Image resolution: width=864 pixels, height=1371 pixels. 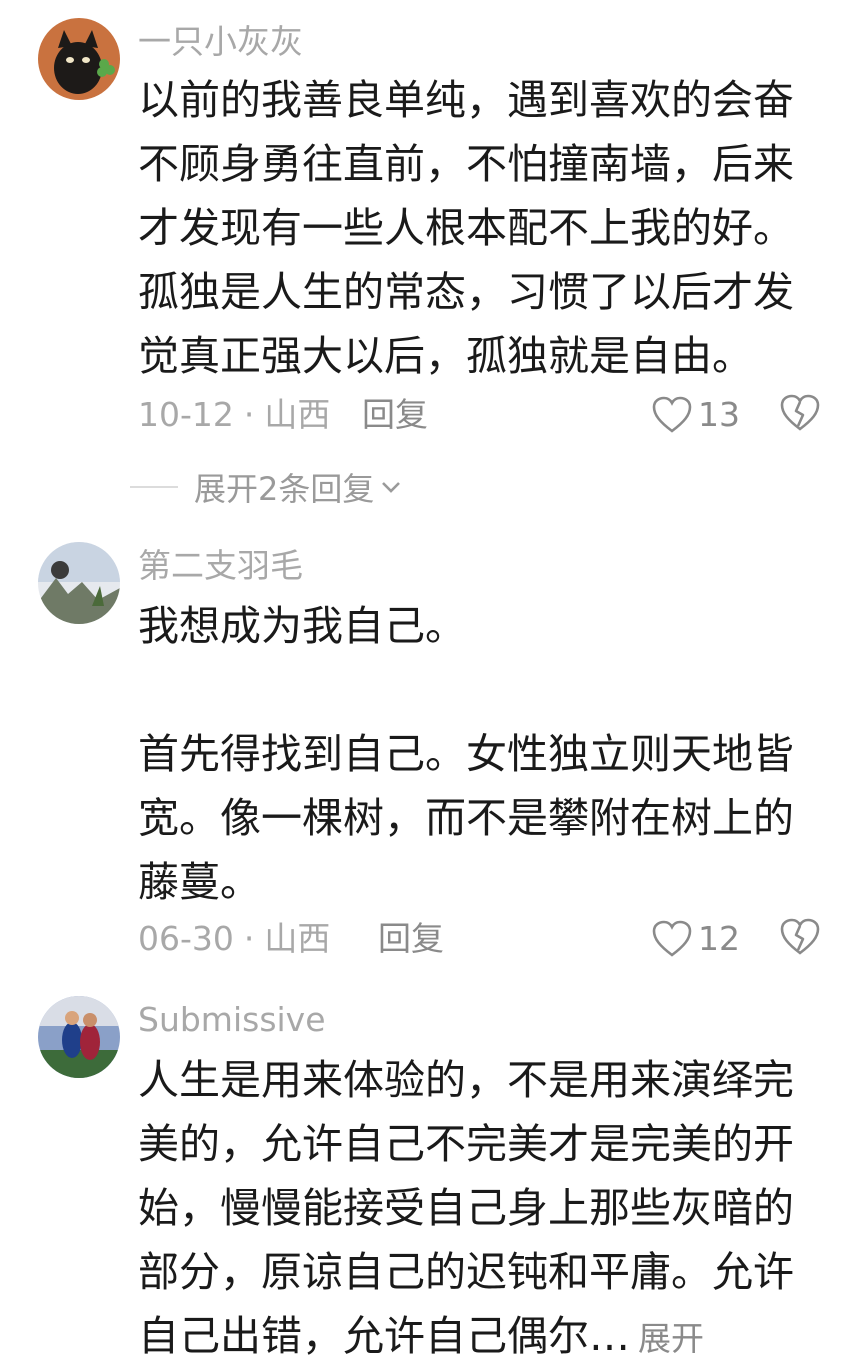 I want to click on black-cat-avatar-icon, so click(x=79, y=59).